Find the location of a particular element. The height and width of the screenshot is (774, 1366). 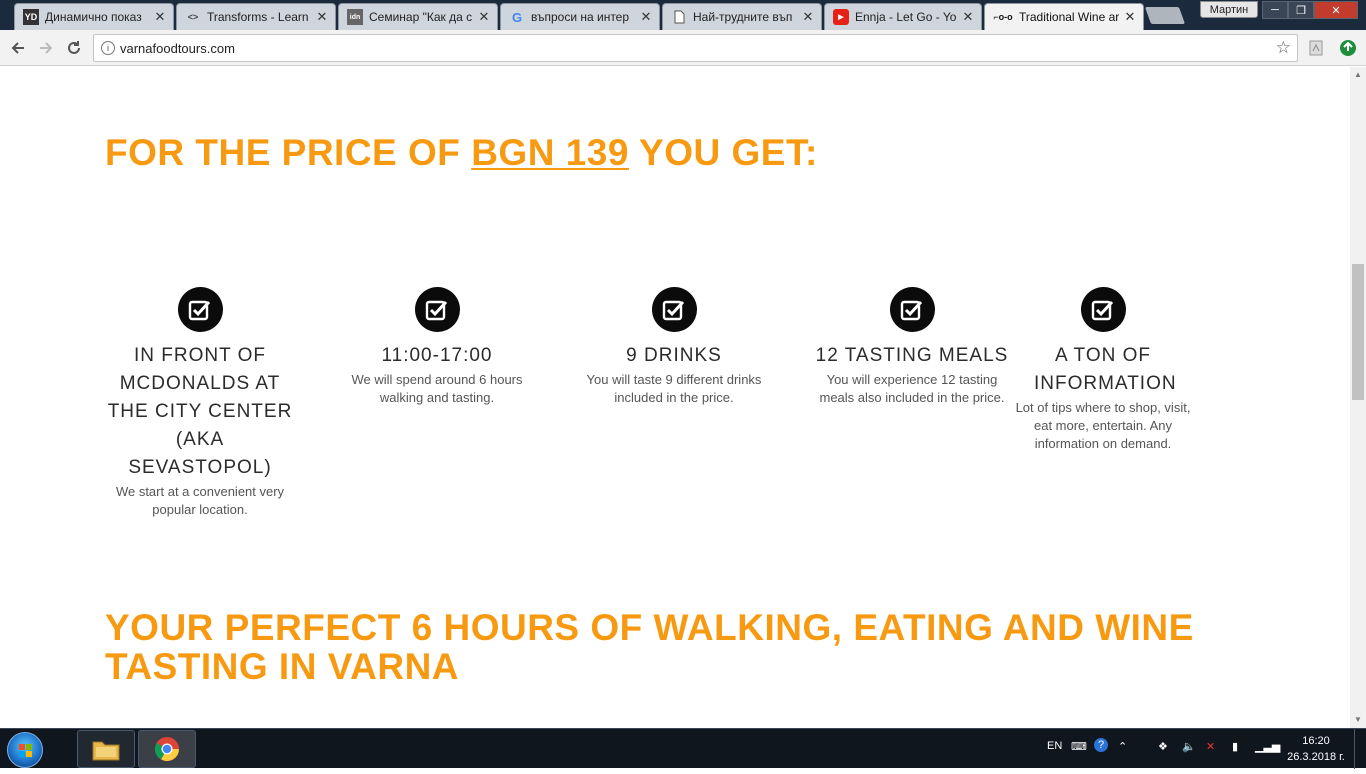

tab-title: Traditional Wine ar is located at coordinates (1069, 17).